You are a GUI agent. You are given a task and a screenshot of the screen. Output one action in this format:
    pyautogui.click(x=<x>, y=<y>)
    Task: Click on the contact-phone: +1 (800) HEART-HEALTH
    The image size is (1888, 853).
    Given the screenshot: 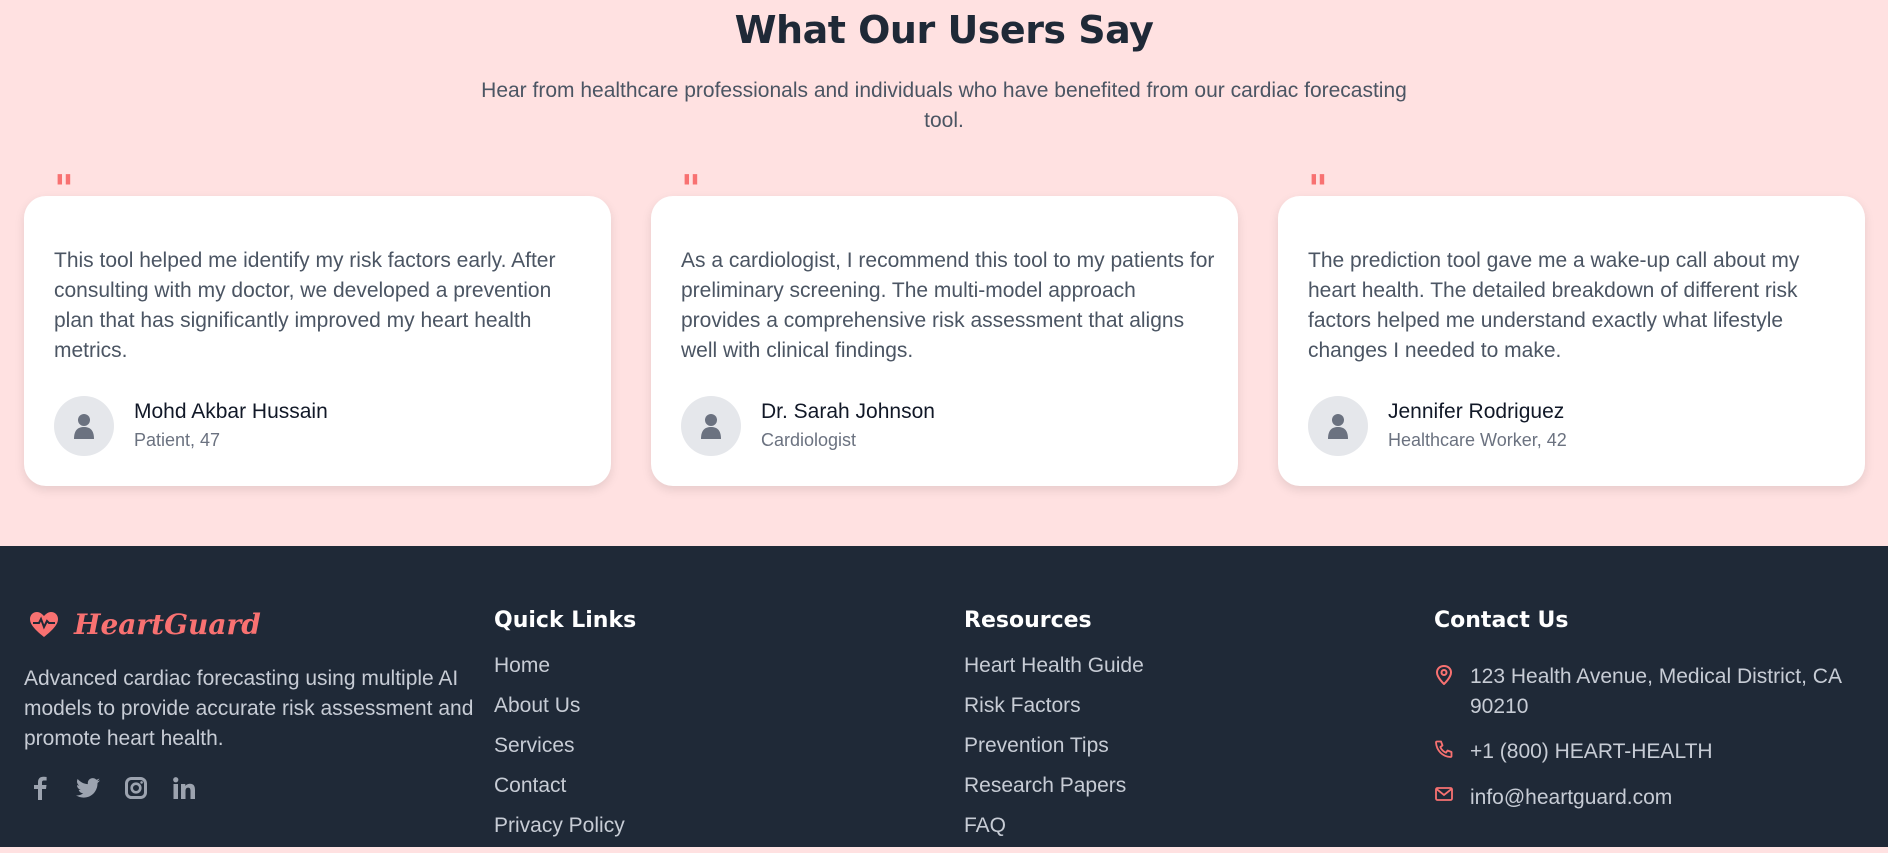 What is the action you would take?
    pyautogui.click(x=1657, y=752)
    